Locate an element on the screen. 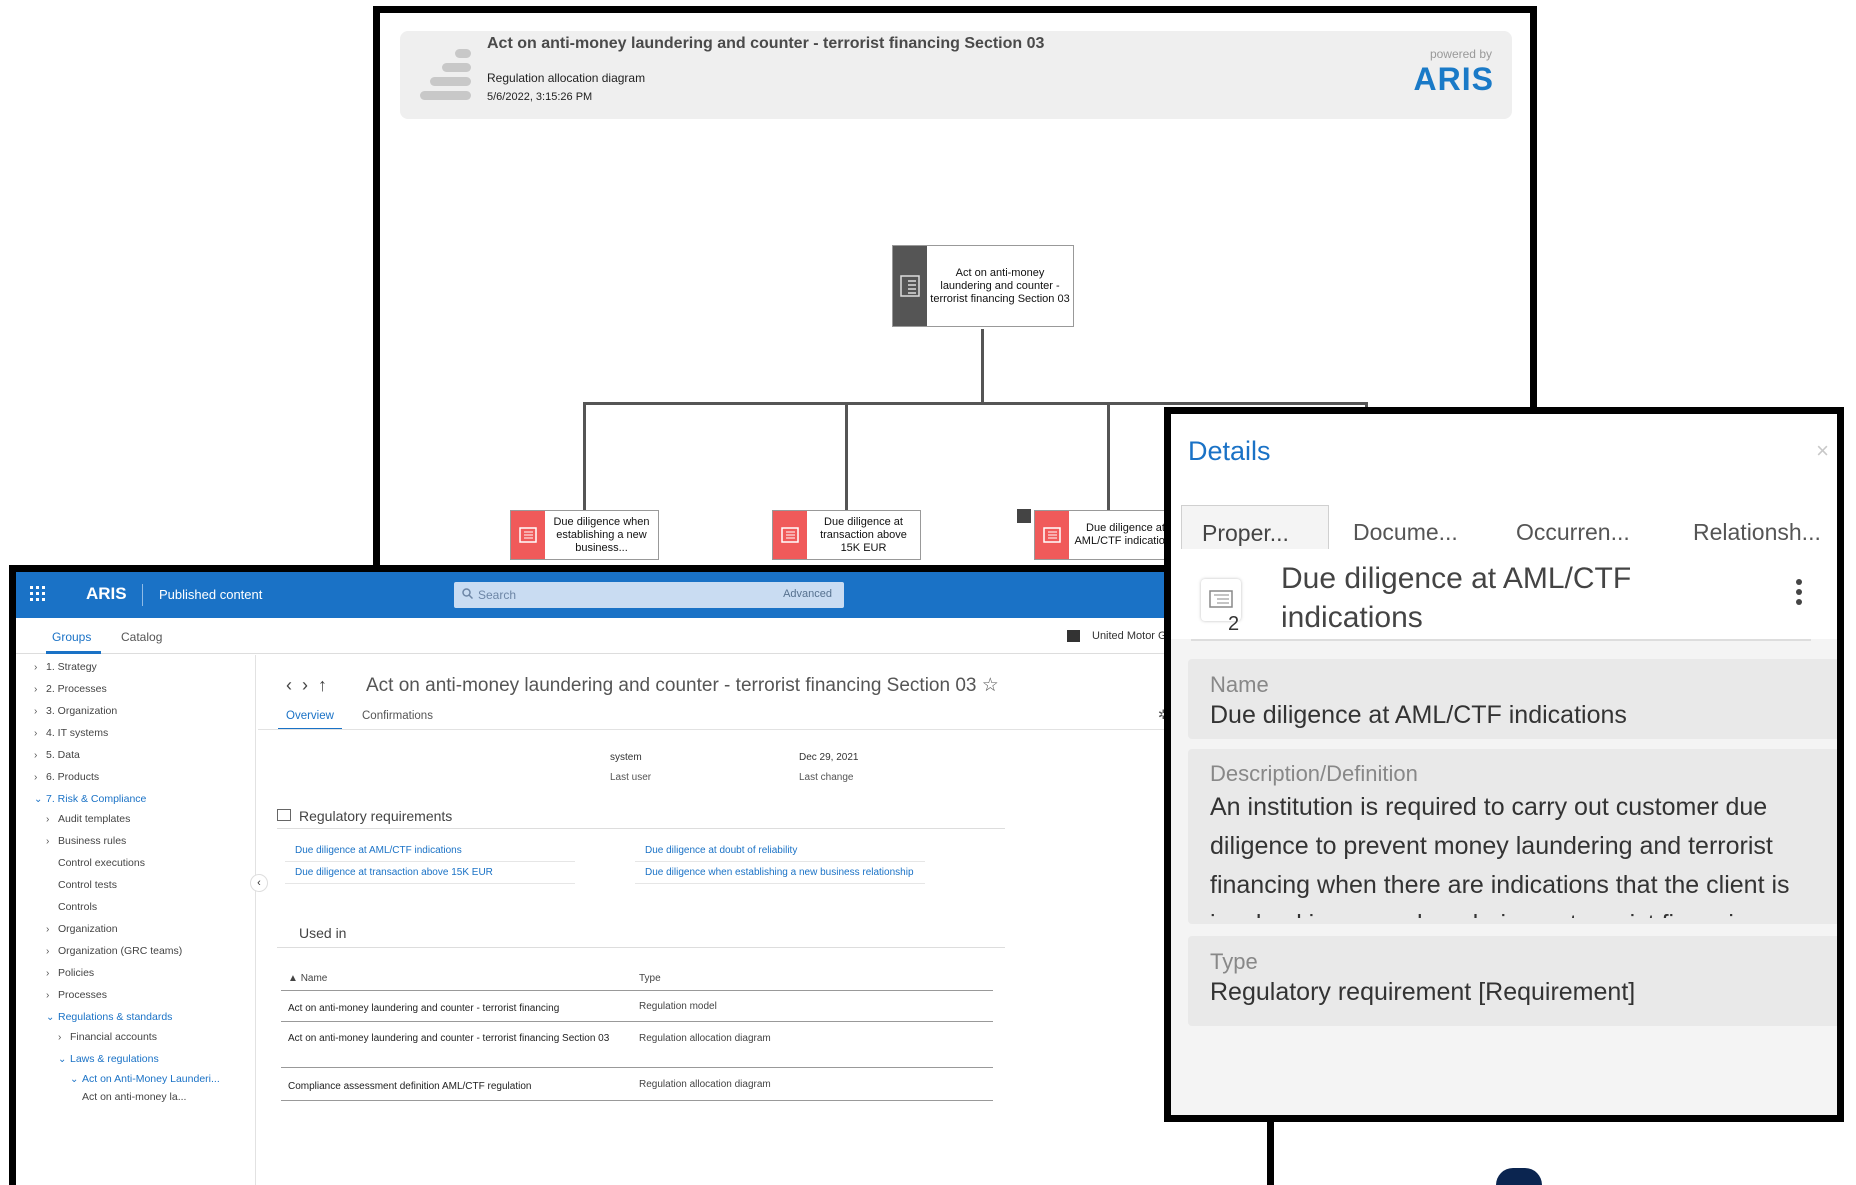 This screenshot has height=1185, width=1856. tree-item-label: 1. Strategy is located at coordinates (71, 667).